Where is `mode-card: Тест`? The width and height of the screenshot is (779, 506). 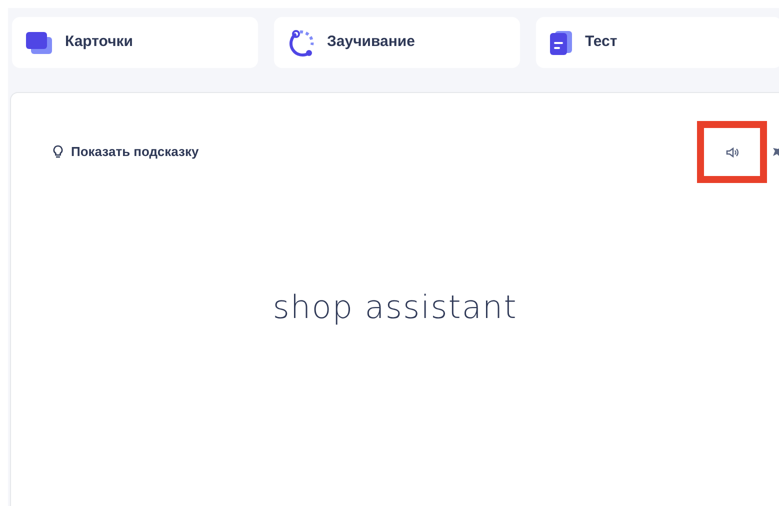 mode-card: Тест is located at coordinates (657, 42).